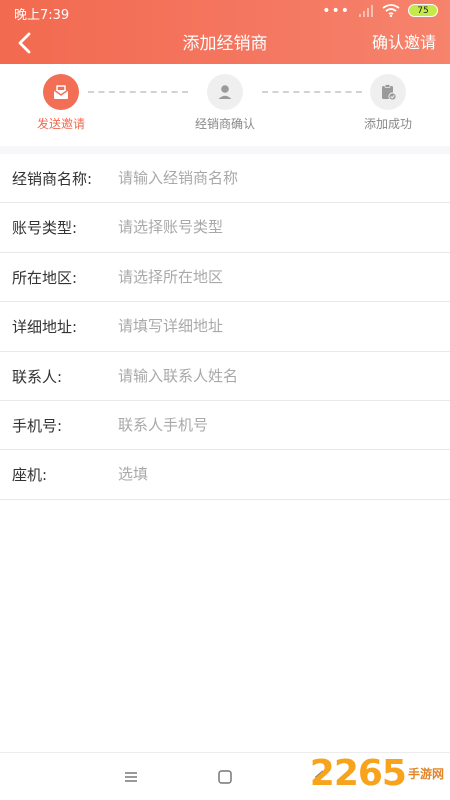 Image resolution: width=450 pixels, height=800 pixels. I want to click on form-row-region: 所在地区:, so click(225, 278).